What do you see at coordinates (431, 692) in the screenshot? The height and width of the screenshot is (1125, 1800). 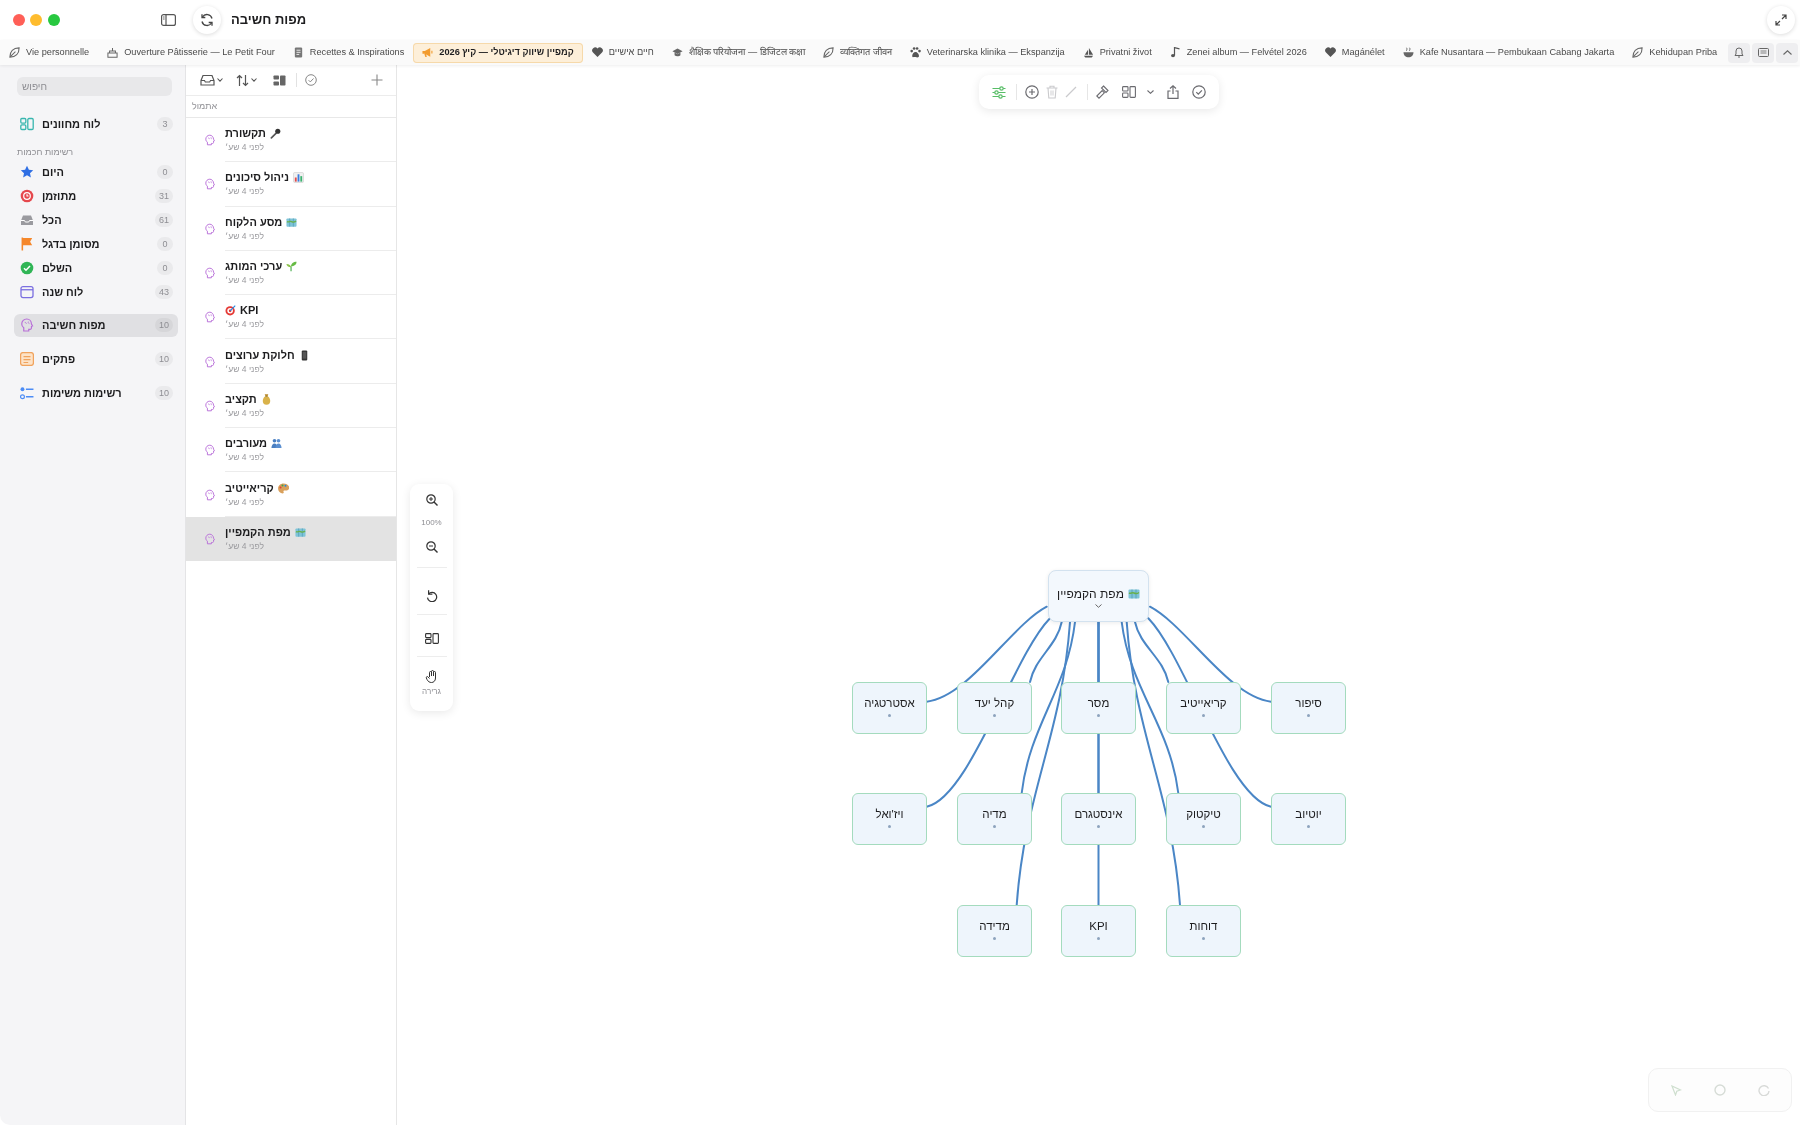 I see `tool-label: גרירה` at bounding box center [431, 692].